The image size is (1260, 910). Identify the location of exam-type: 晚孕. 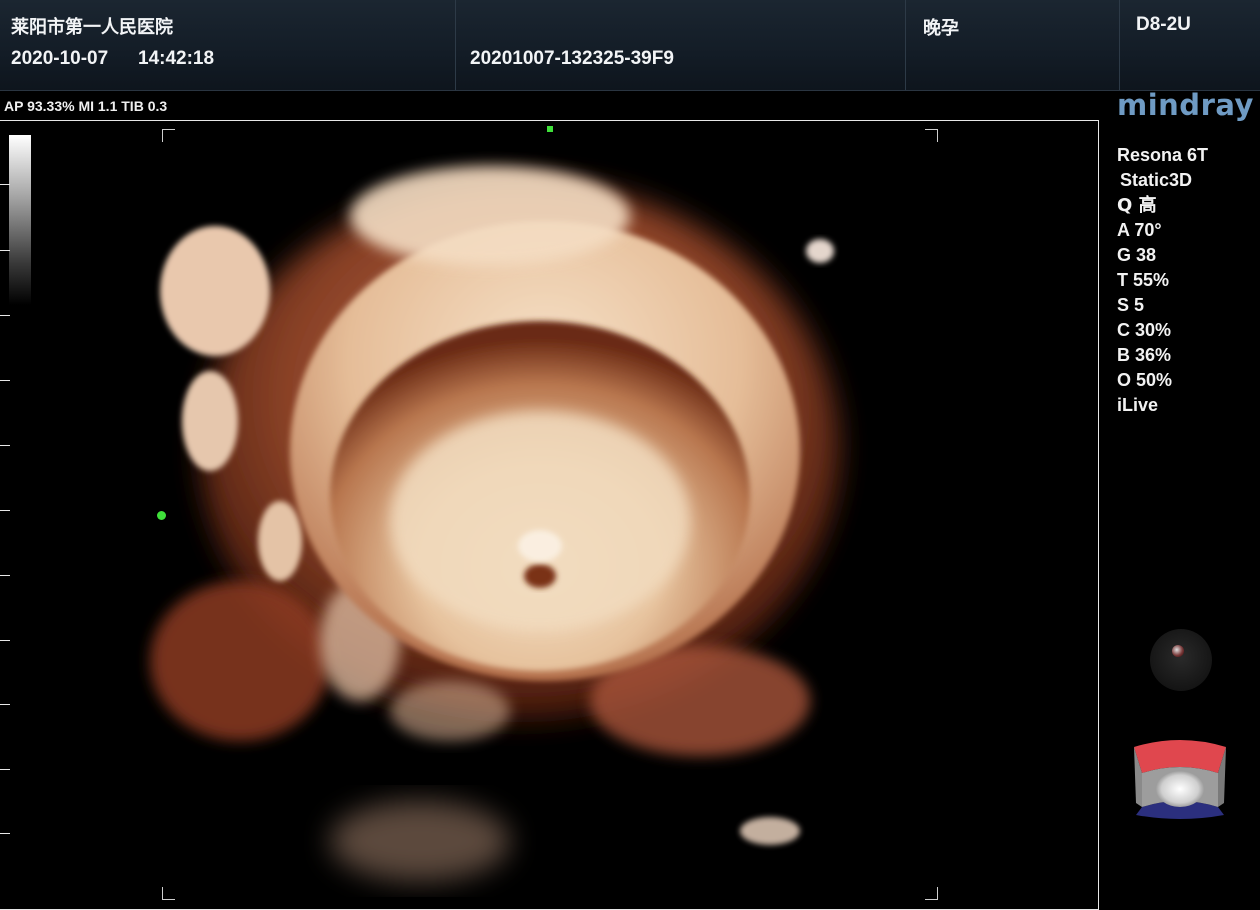
(941, 28).